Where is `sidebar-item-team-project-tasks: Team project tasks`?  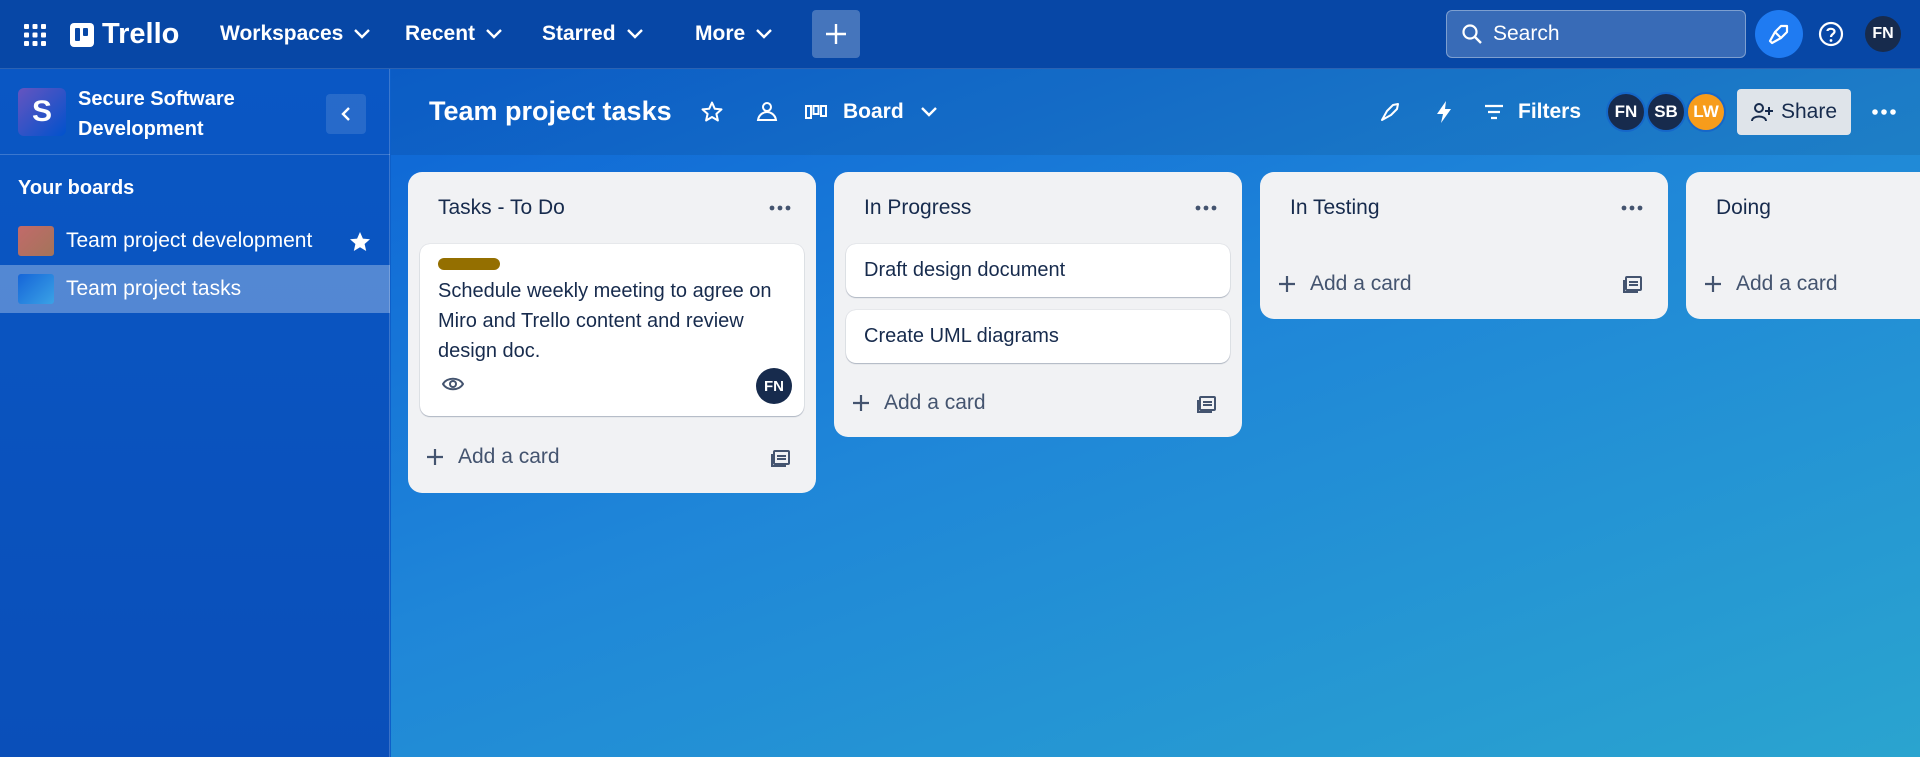 sidebar-item-team-project-tasks: Team project tasks is located at coordinates (195, 289).